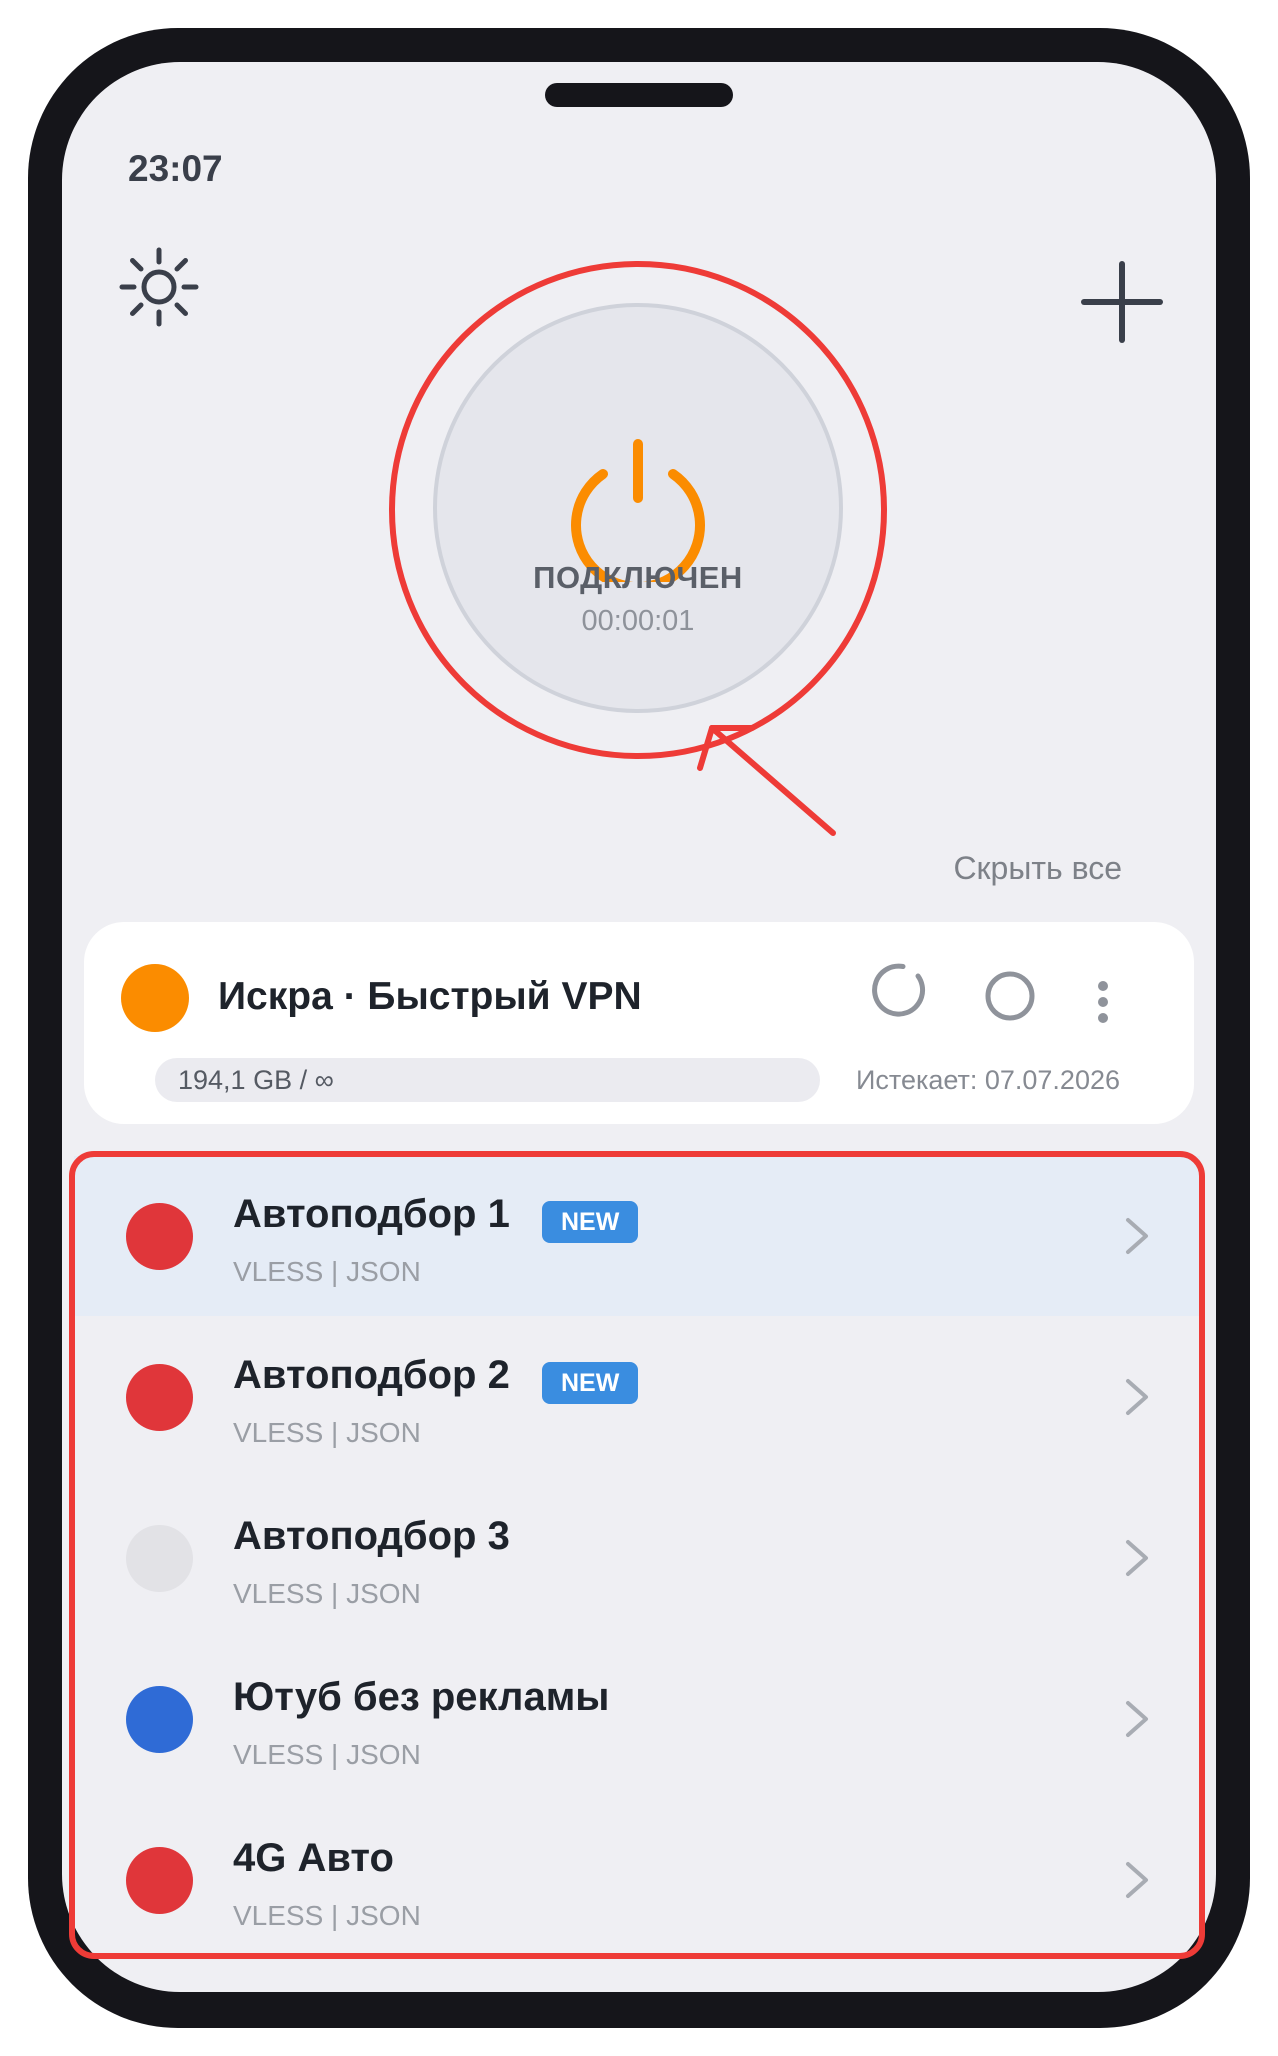 This screenshot has height=2056, width=1278. I want to click on connection-status: ПОДКЛЮЧЕН, so click(638, 577).